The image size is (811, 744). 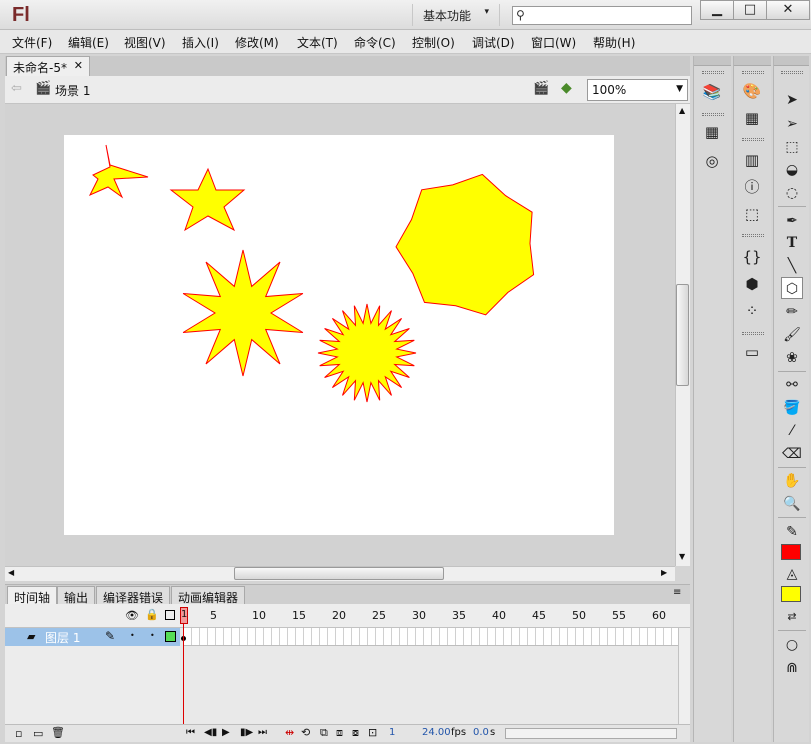 What do you see at coordinates (375, 42) in the screenshot?
I see `menu-commands: 命令(C)` at bounding box center [375, 42].